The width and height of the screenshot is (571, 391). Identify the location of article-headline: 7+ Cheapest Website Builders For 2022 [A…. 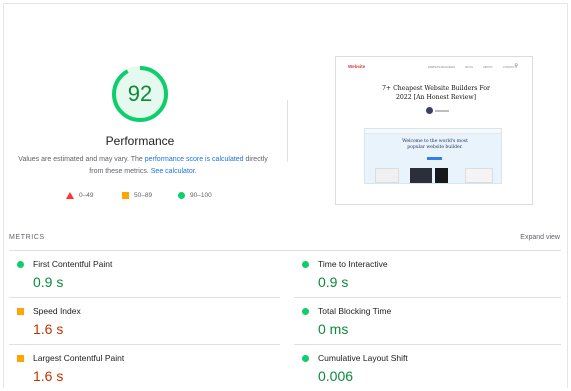
(435, 93).